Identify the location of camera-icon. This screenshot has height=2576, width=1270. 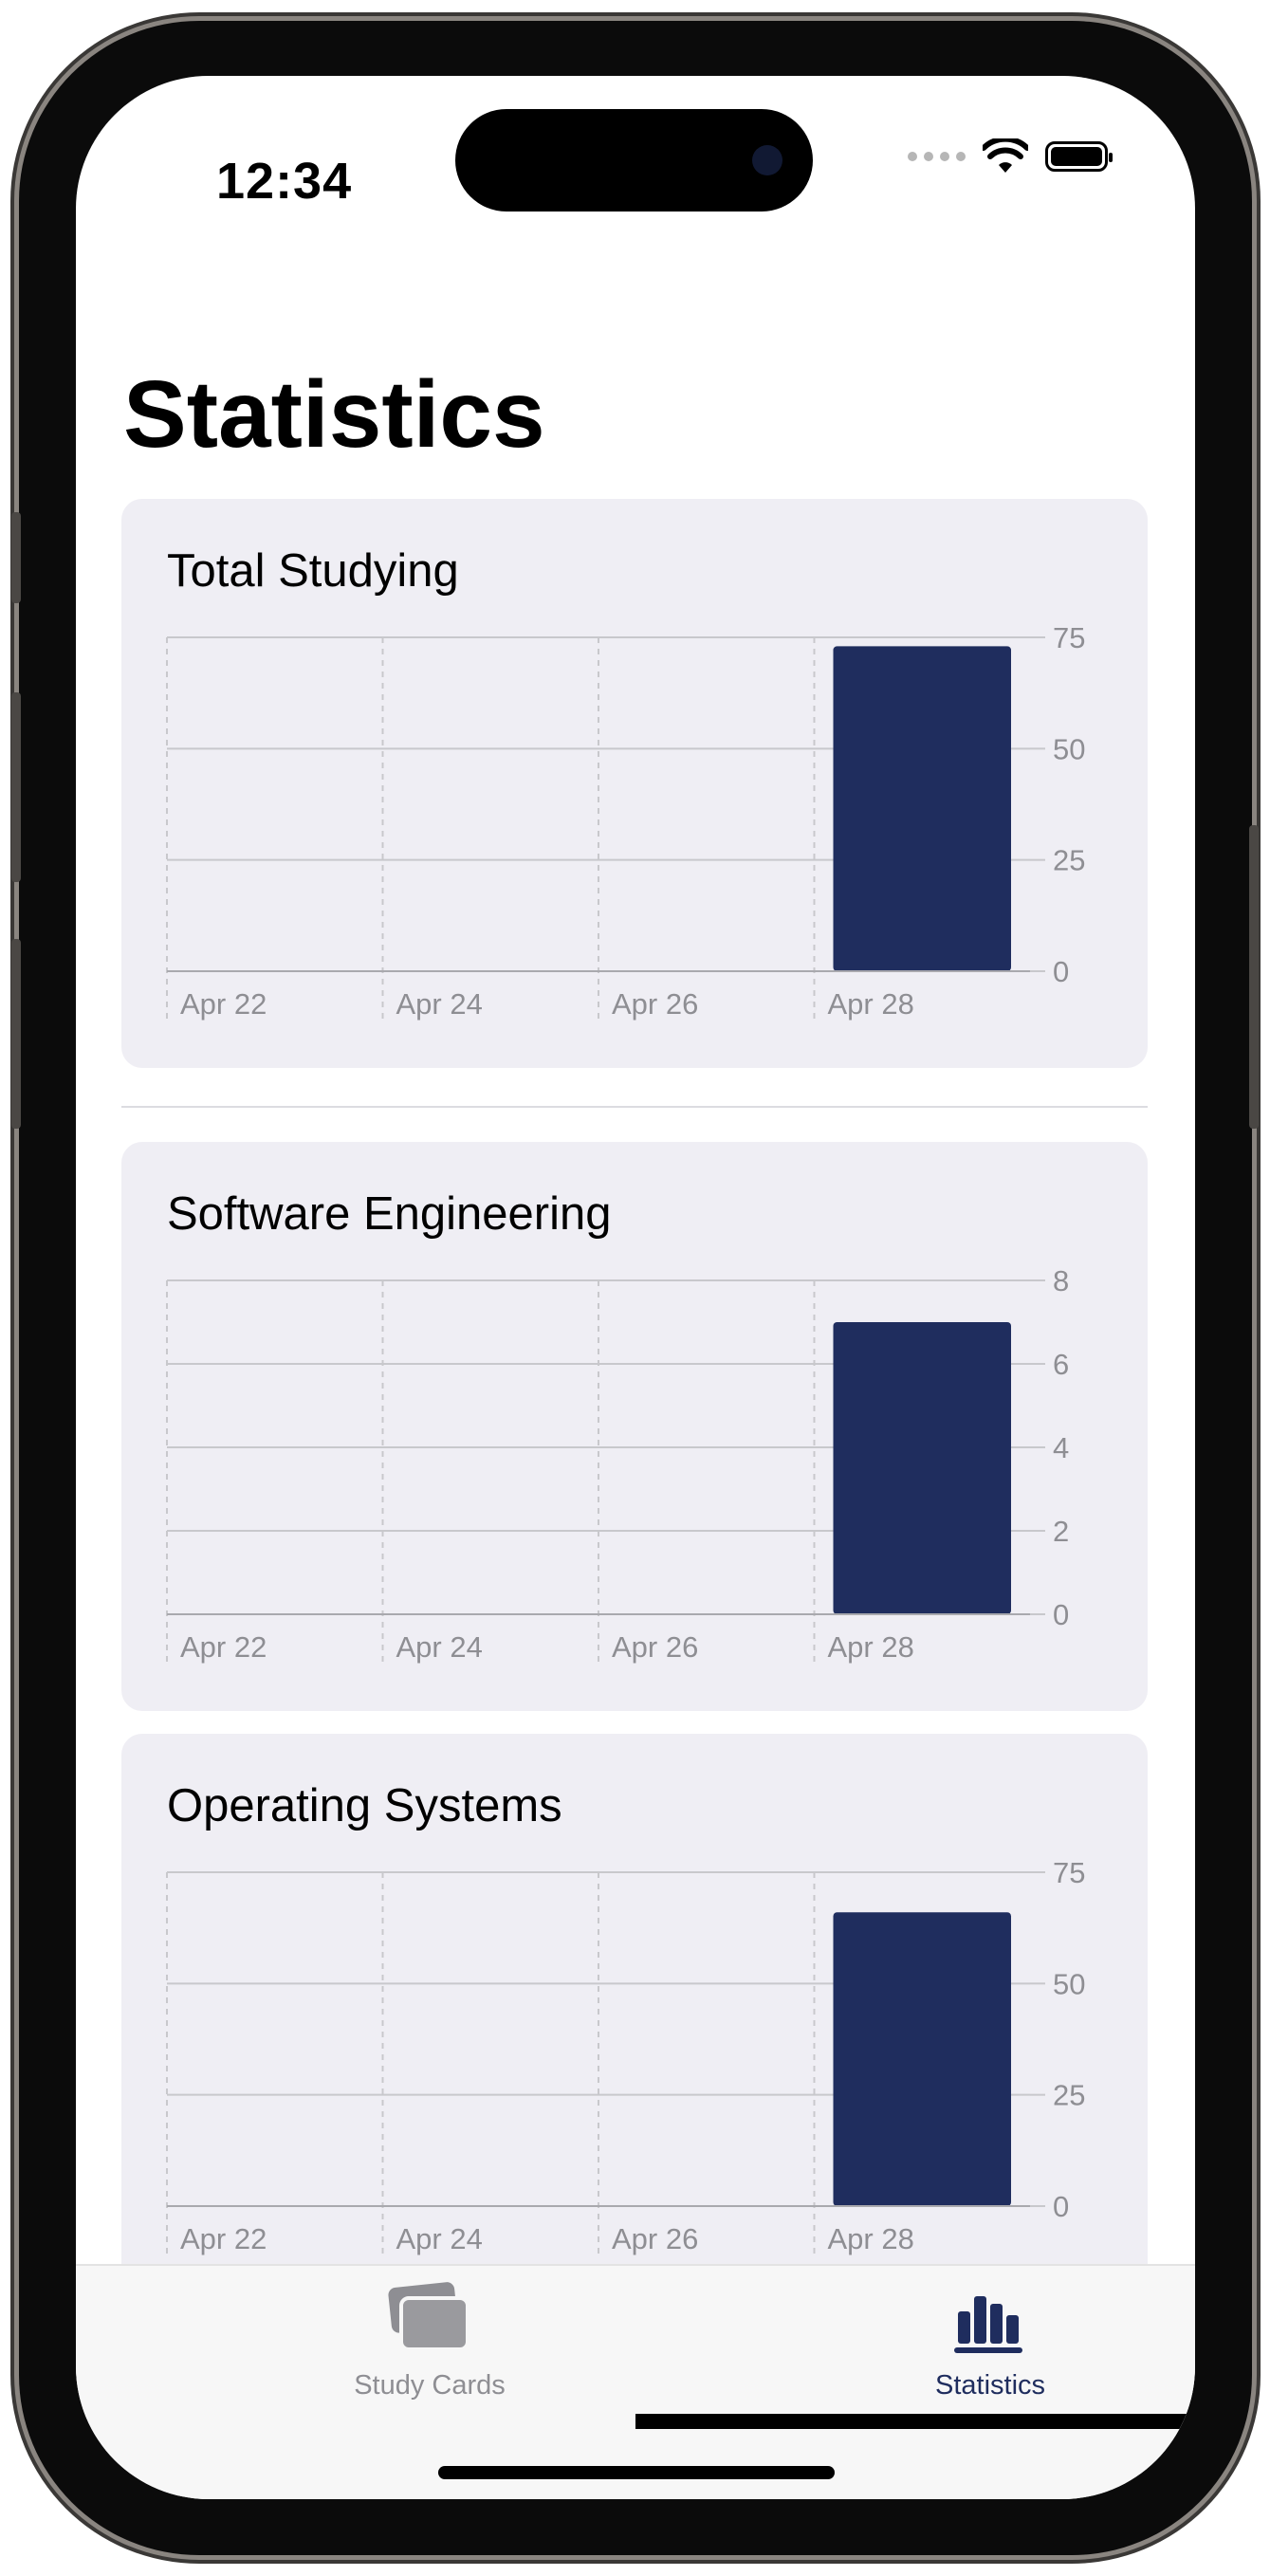
(767, 160).